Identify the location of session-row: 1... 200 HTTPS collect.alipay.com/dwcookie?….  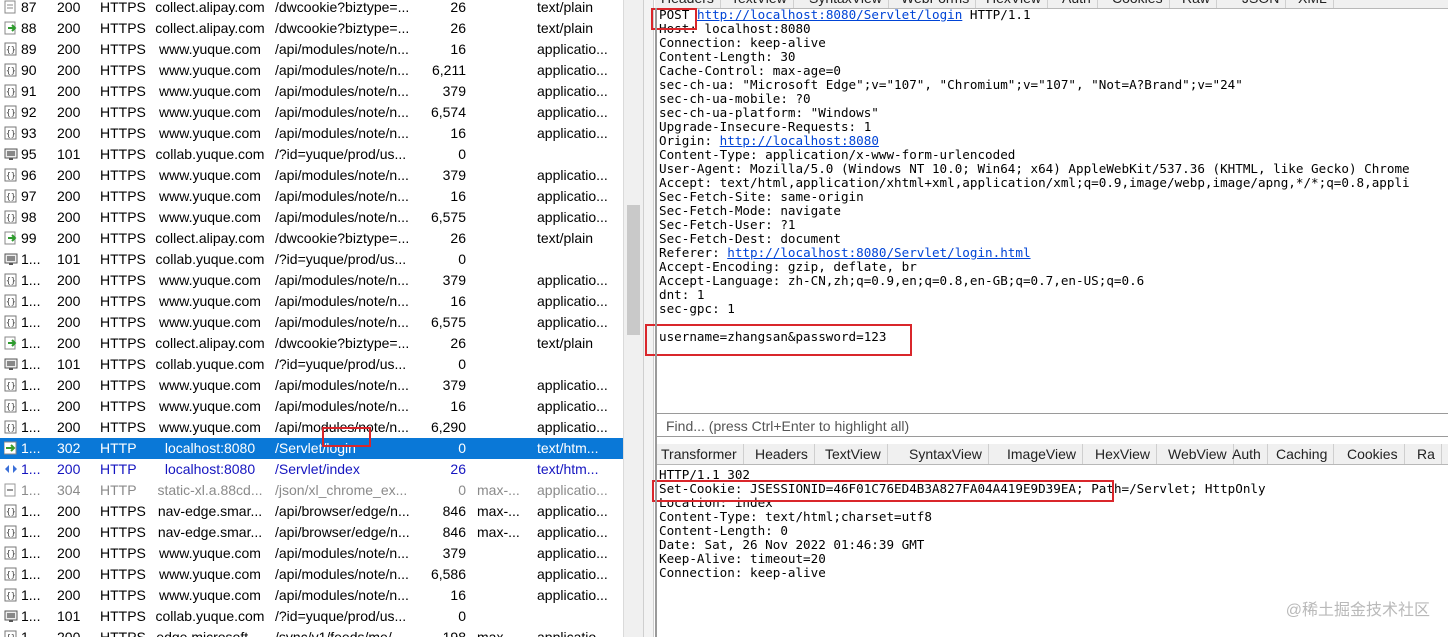
(311, 343).